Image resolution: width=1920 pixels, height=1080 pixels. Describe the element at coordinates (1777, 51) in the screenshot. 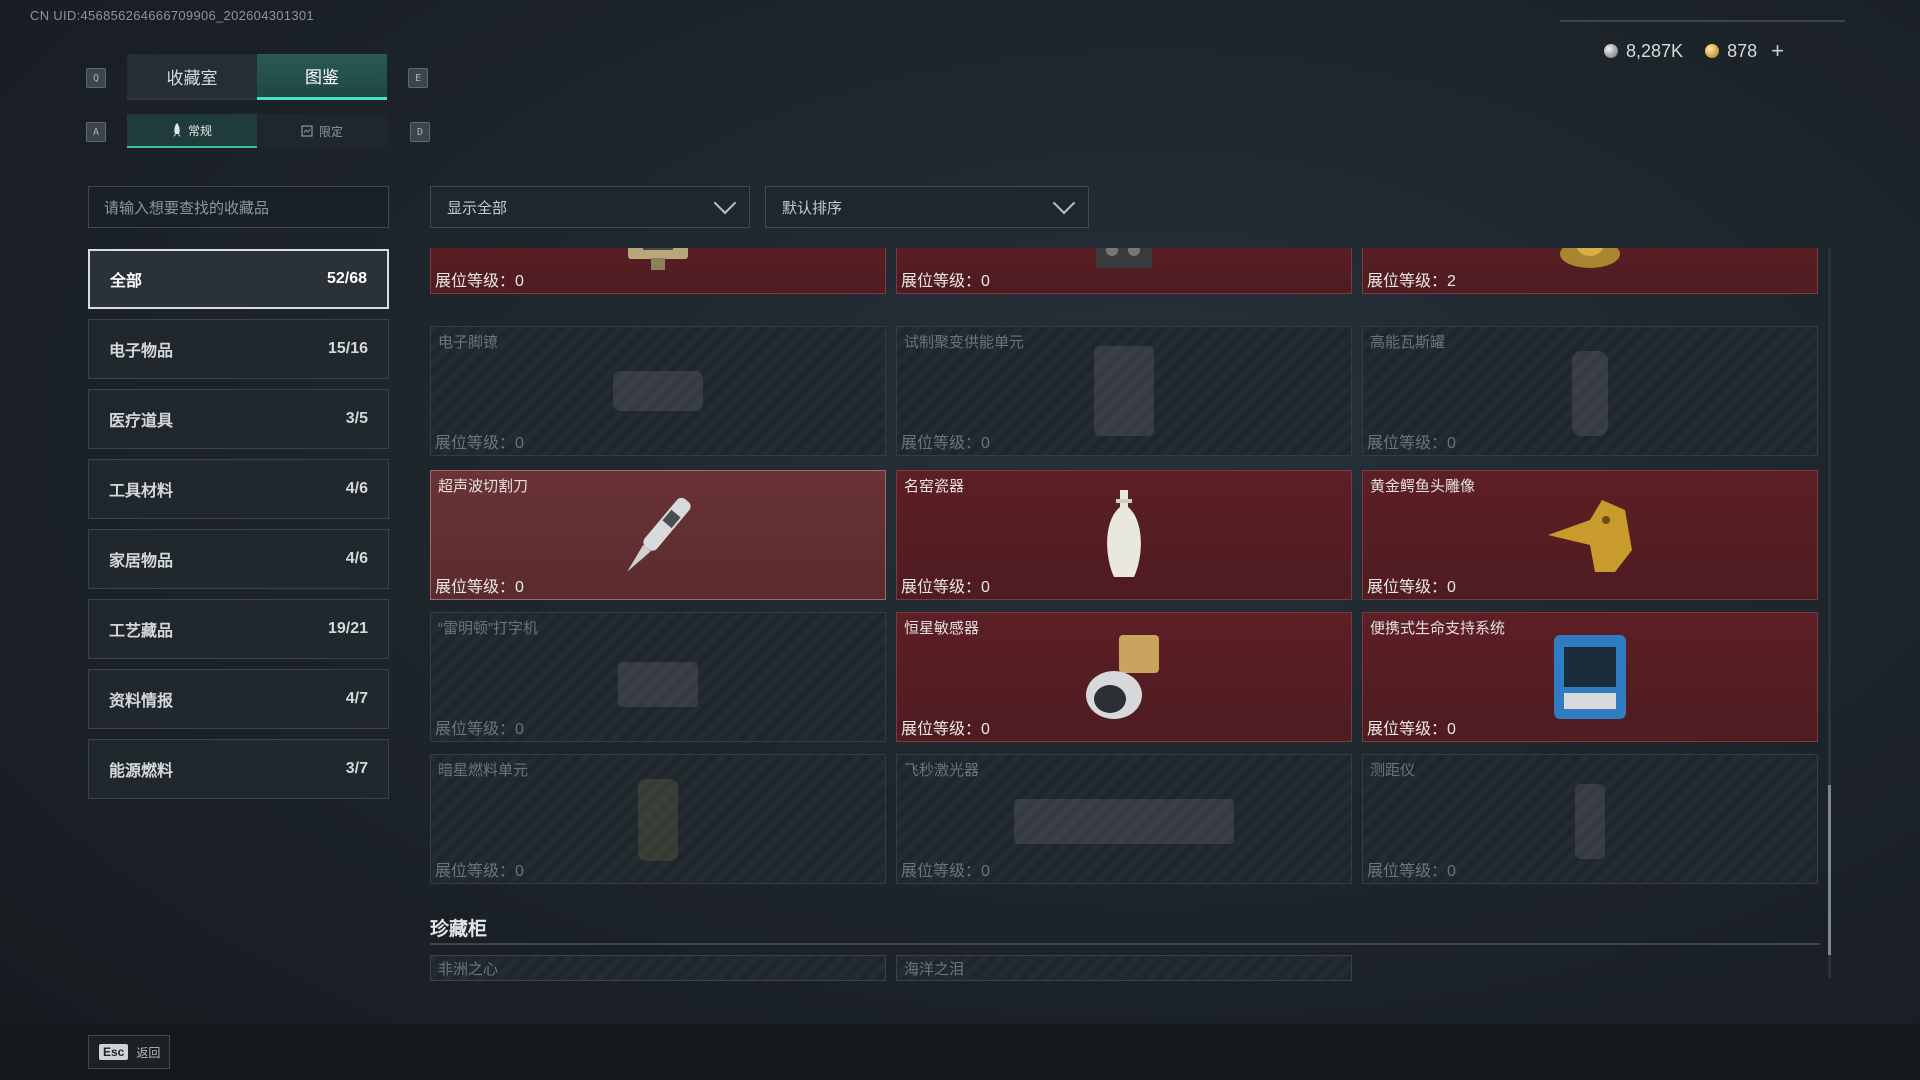

I see `add-currency-button: +` at that location.